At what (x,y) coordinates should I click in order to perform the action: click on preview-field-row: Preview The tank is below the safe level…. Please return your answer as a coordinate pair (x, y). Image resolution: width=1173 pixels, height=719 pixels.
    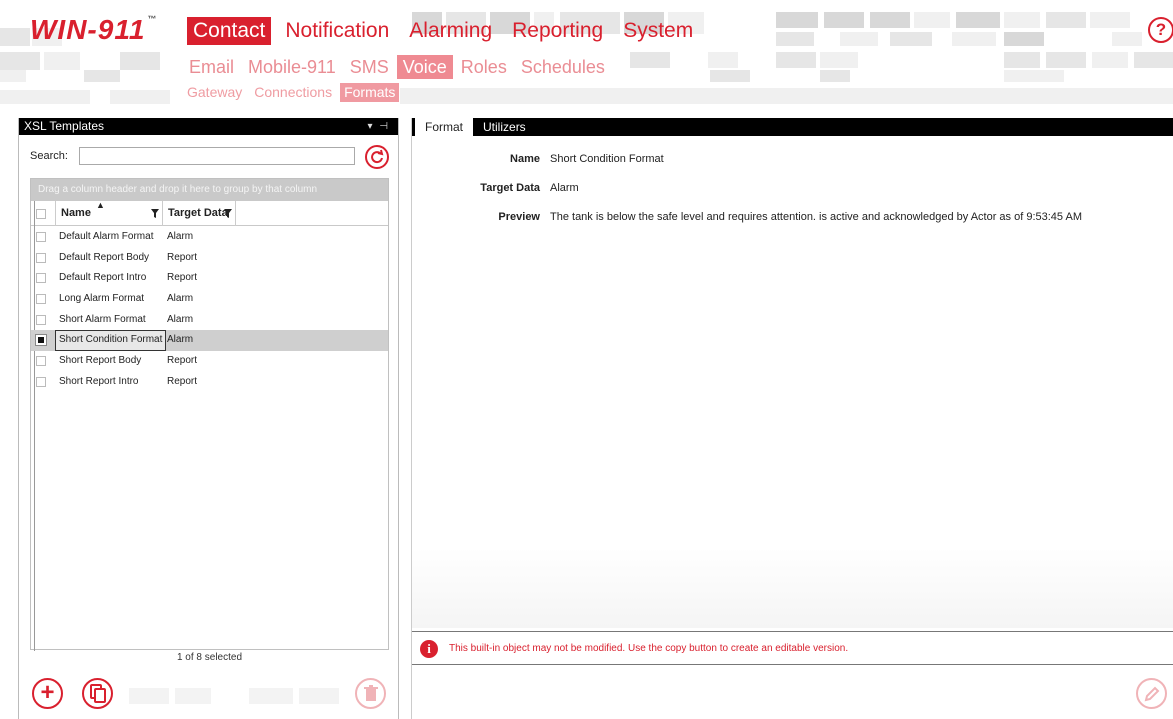
    Looking at the image, I should click on (792, 219).